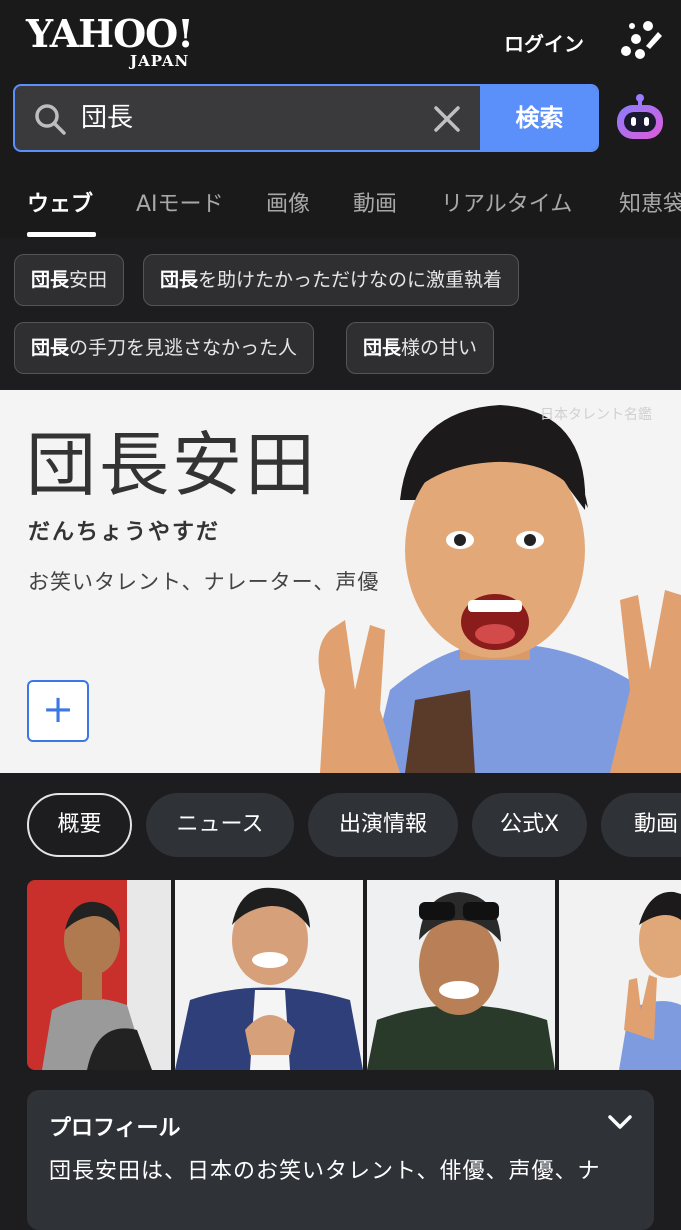  I want to click on image-gallery, so click(354, 975).